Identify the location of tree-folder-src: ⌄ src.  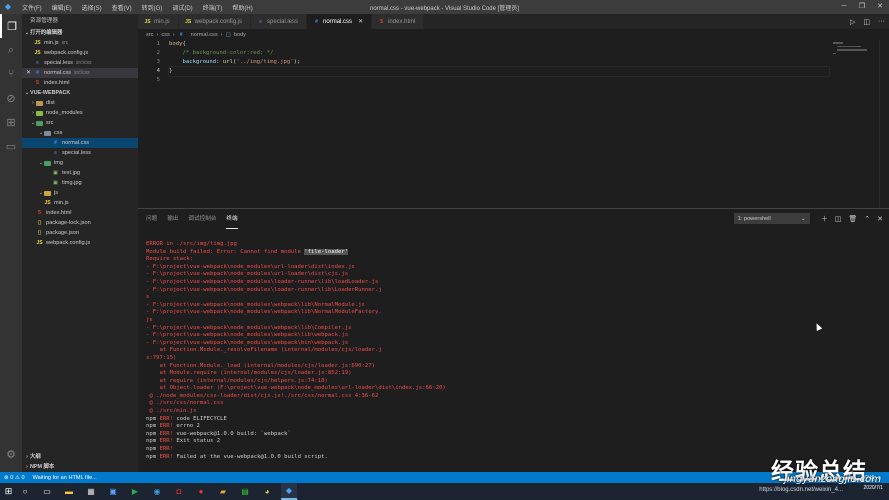
(80, 123).